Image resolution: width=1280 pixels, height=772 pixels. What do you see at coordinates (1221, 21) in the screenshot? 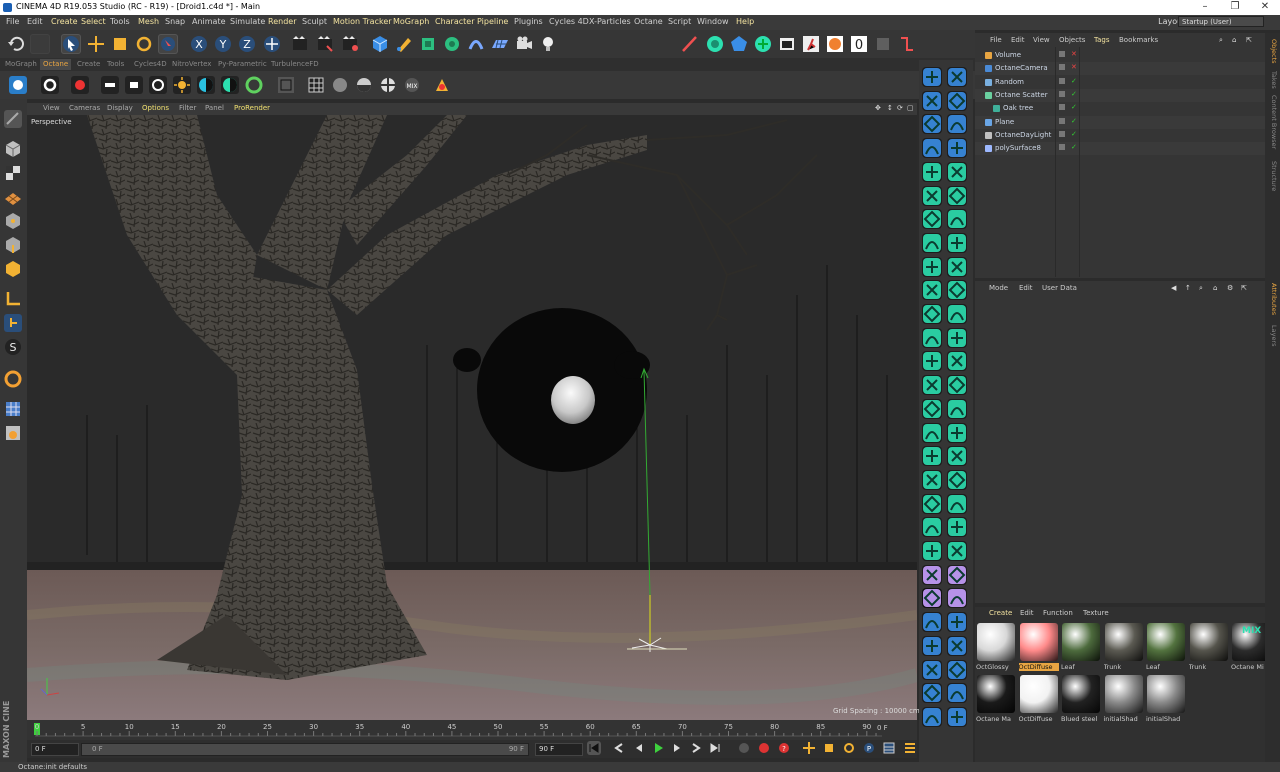
I see `layout-select: Startup (User)` at bounding box center [1221, 21].